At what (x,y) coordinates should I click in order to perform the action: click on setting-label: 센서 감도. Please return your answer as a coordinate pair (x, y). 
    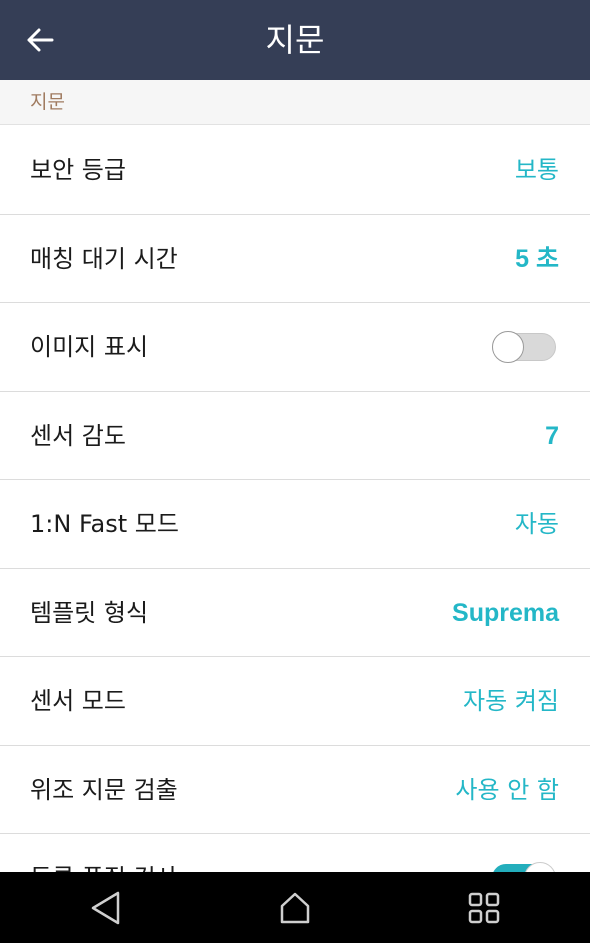
    Looking at the image, I should click on (78, 435).